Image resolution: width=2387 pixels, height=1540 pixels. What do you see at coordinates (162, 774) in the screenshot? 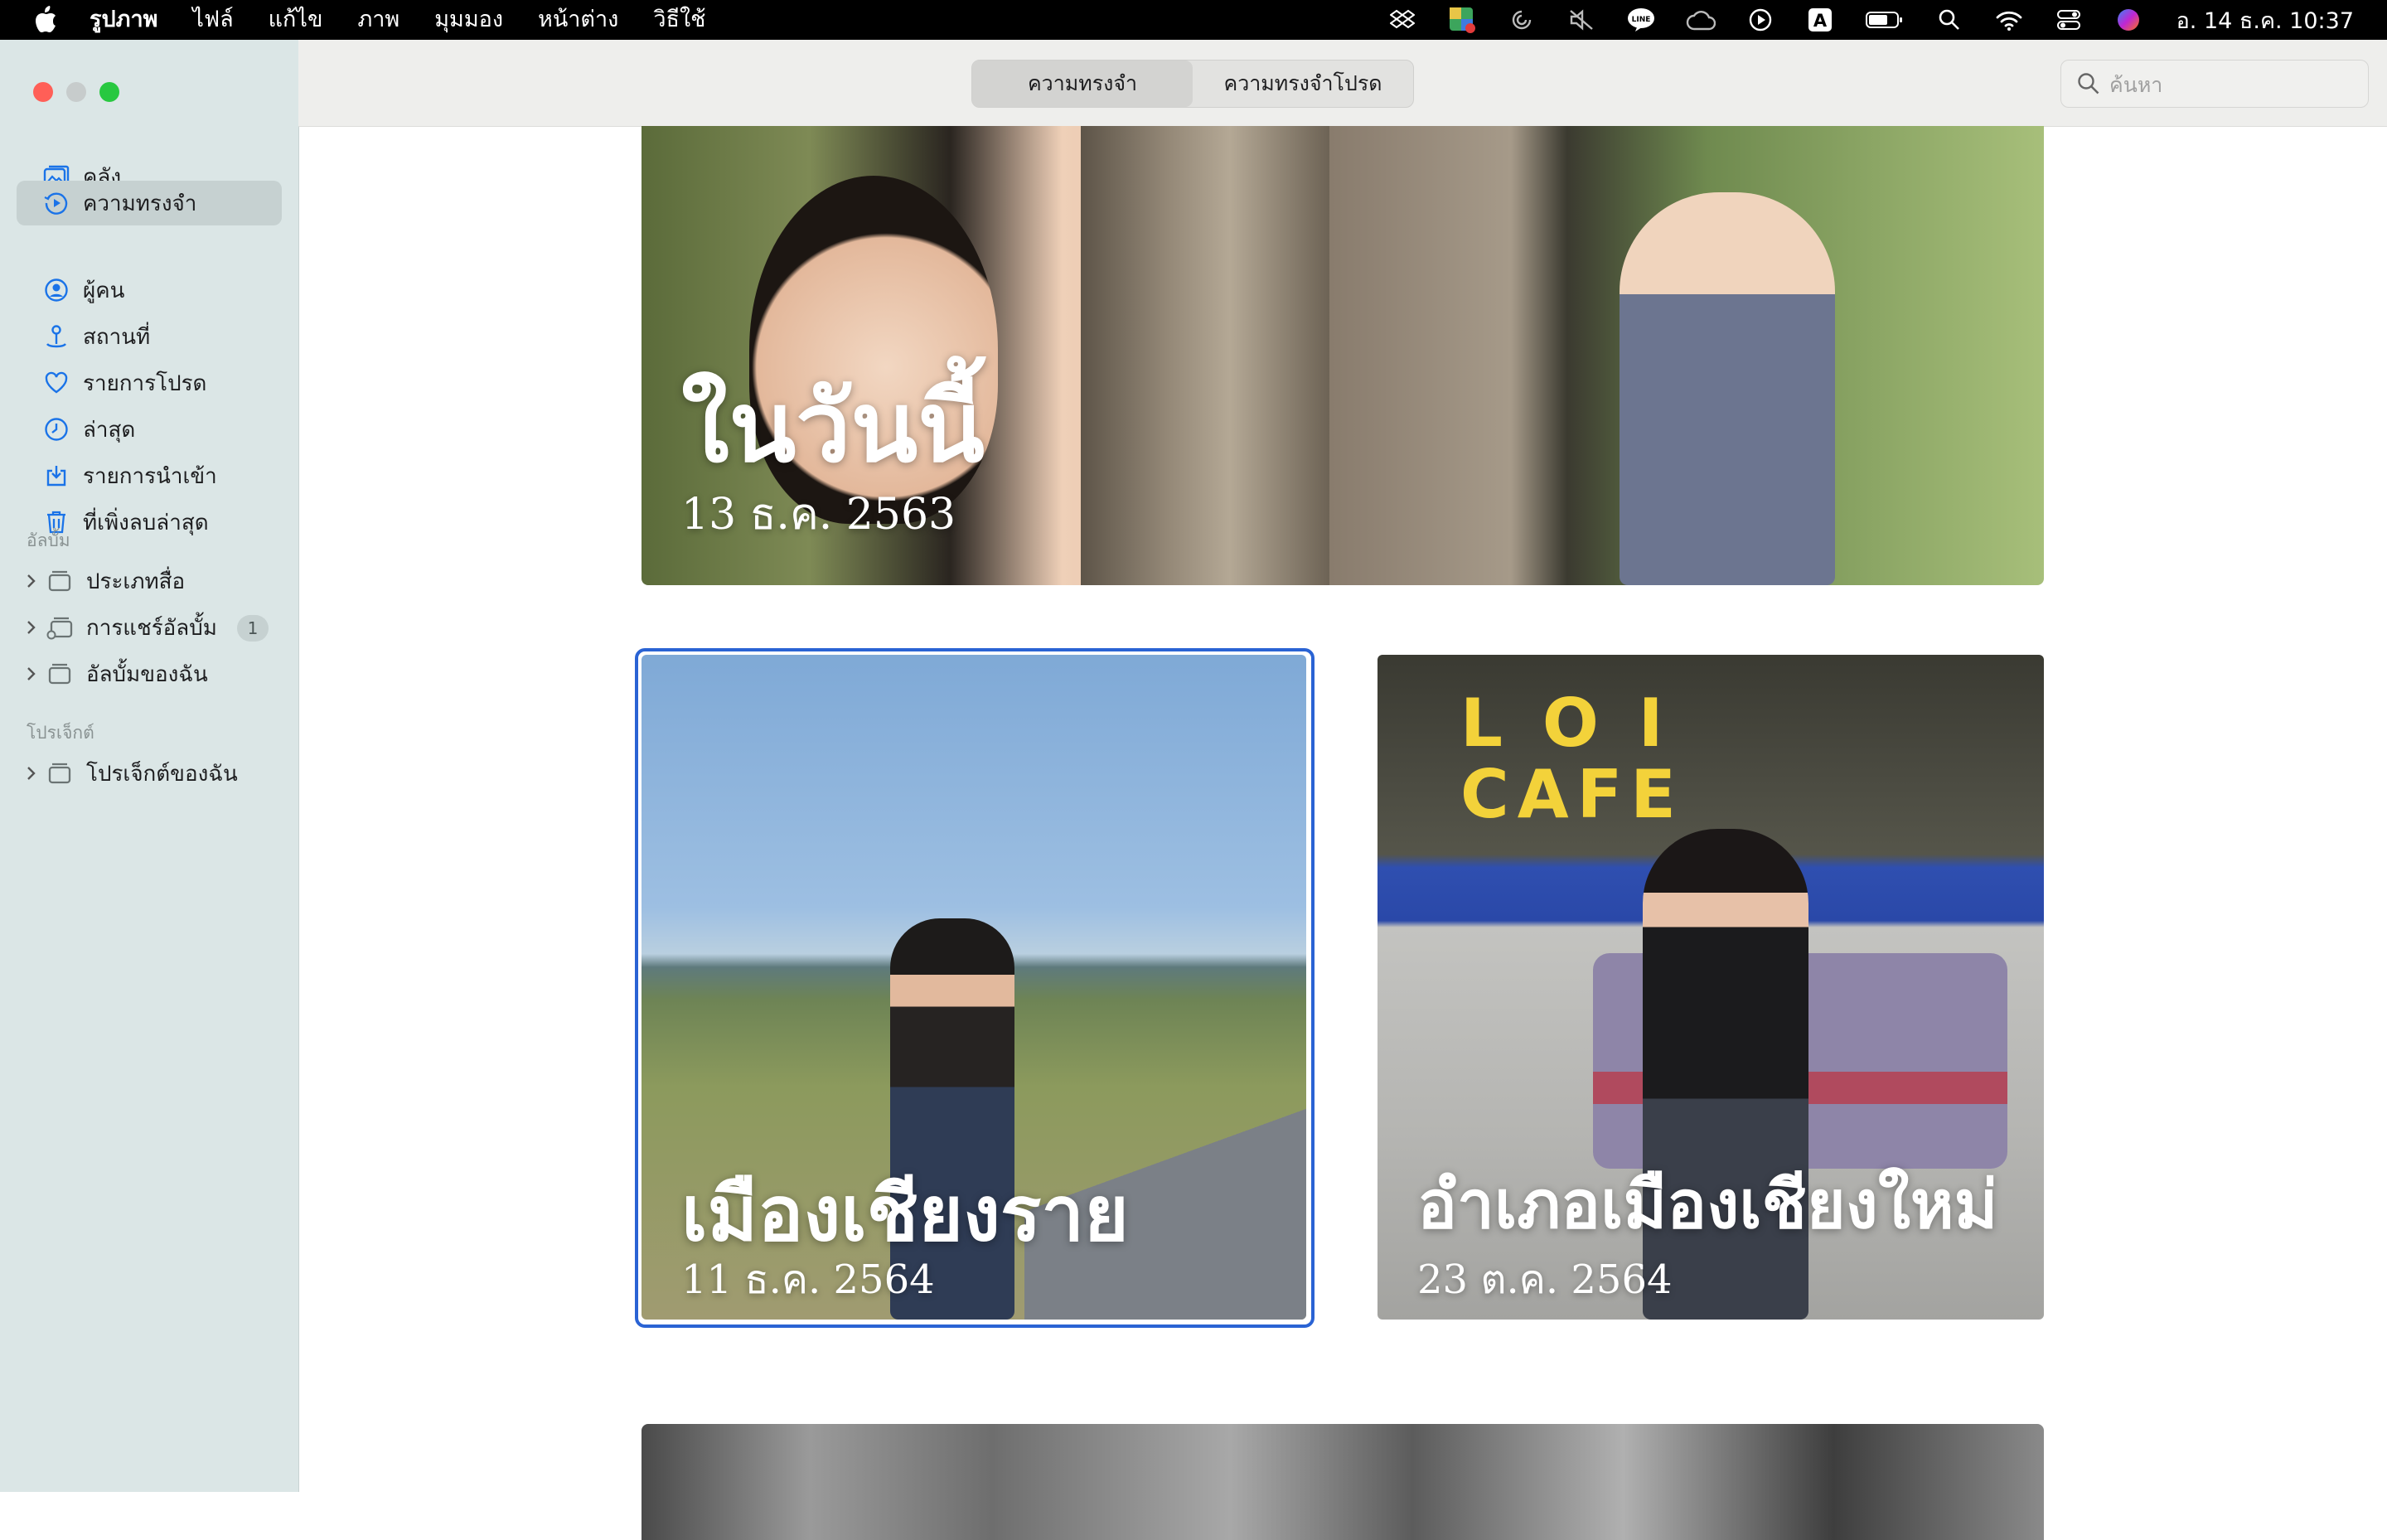
I see `sidebar-group-label: โปรเจ็กต์ของฉัน` at bounding box center [162, 774].